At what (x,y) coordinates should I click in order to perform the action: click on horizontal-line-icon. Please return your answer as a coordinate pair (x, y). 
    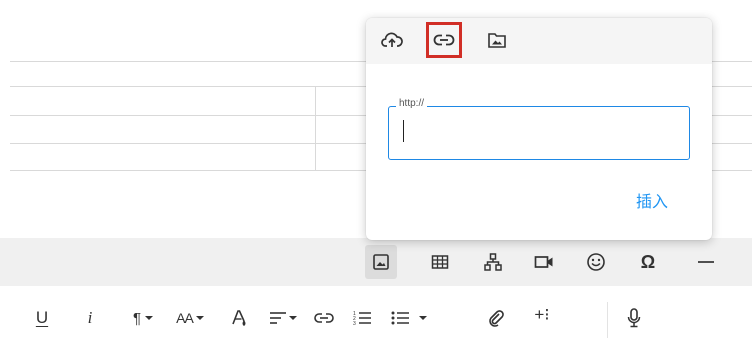
    Looking at the image, I should click on (706, 262).